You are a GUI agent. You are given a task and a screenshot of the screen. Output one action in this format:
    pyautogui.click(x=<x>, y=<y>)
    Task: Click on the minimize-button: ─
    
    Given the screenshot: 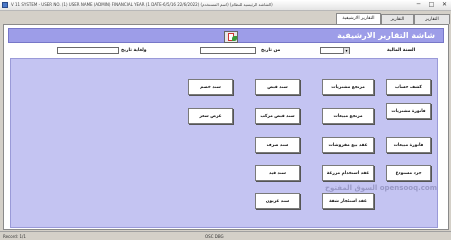 What is the action you would take?
    pyautogui.click(x=418, y=5)
    